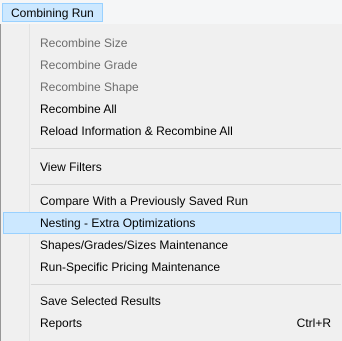  I want to click on menu-item-recombine-shape: Recombine Shape, so click(172, 87).